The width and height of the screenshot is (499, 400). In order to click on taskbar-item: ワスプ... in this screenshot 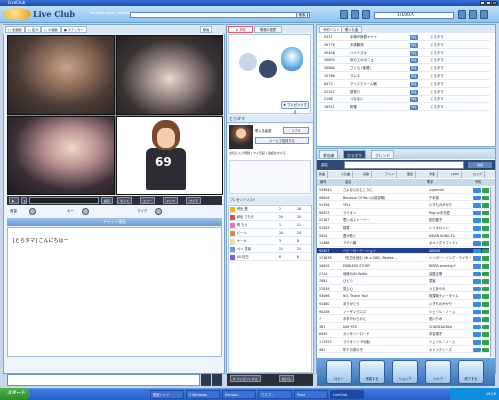, I will do `click(275, 394)`.